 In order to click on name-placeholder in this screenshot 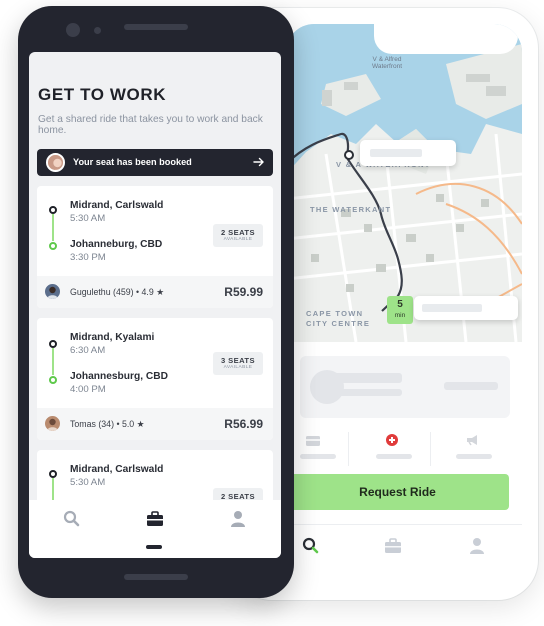, I will do `click(363, 378)`.